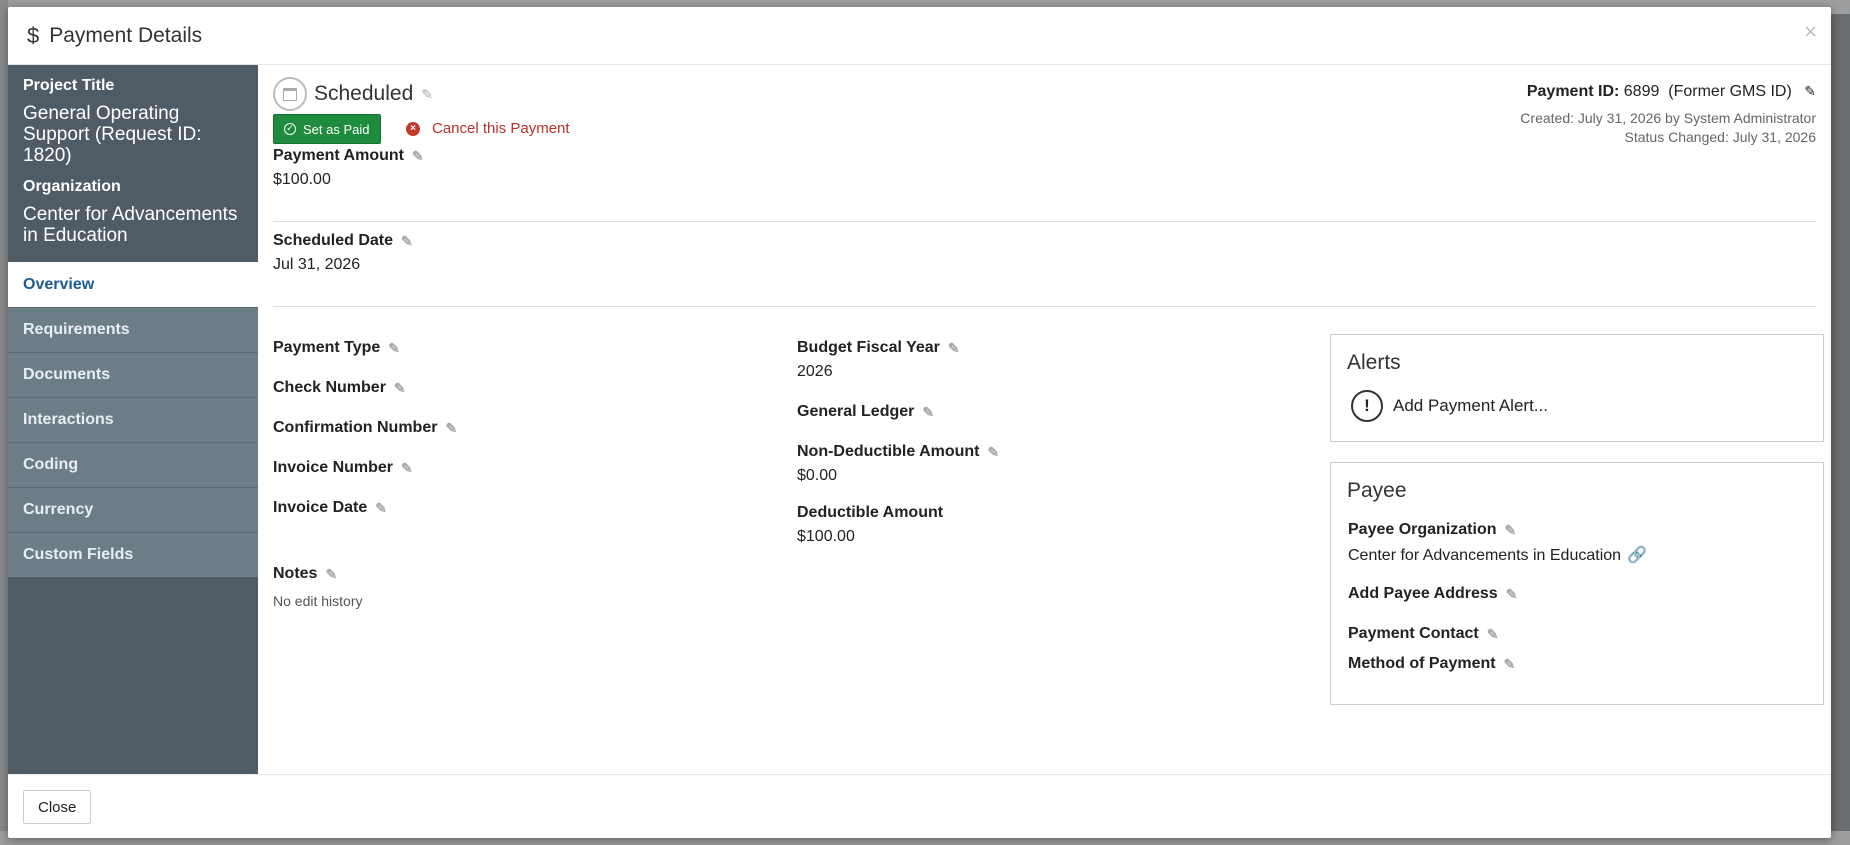  Describe the element at coordinates (4, 422) in the screenshot. I see `background-app-sidebar` at that location.